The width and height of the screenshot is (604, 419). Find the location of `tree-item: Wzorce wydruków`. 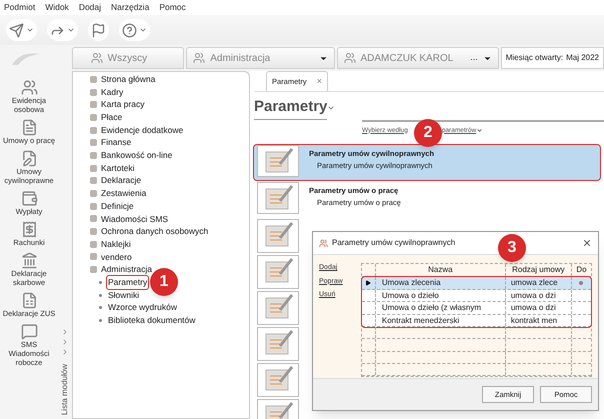

tree-item: Wzorce wydruków is located at coordinates (142, 307).